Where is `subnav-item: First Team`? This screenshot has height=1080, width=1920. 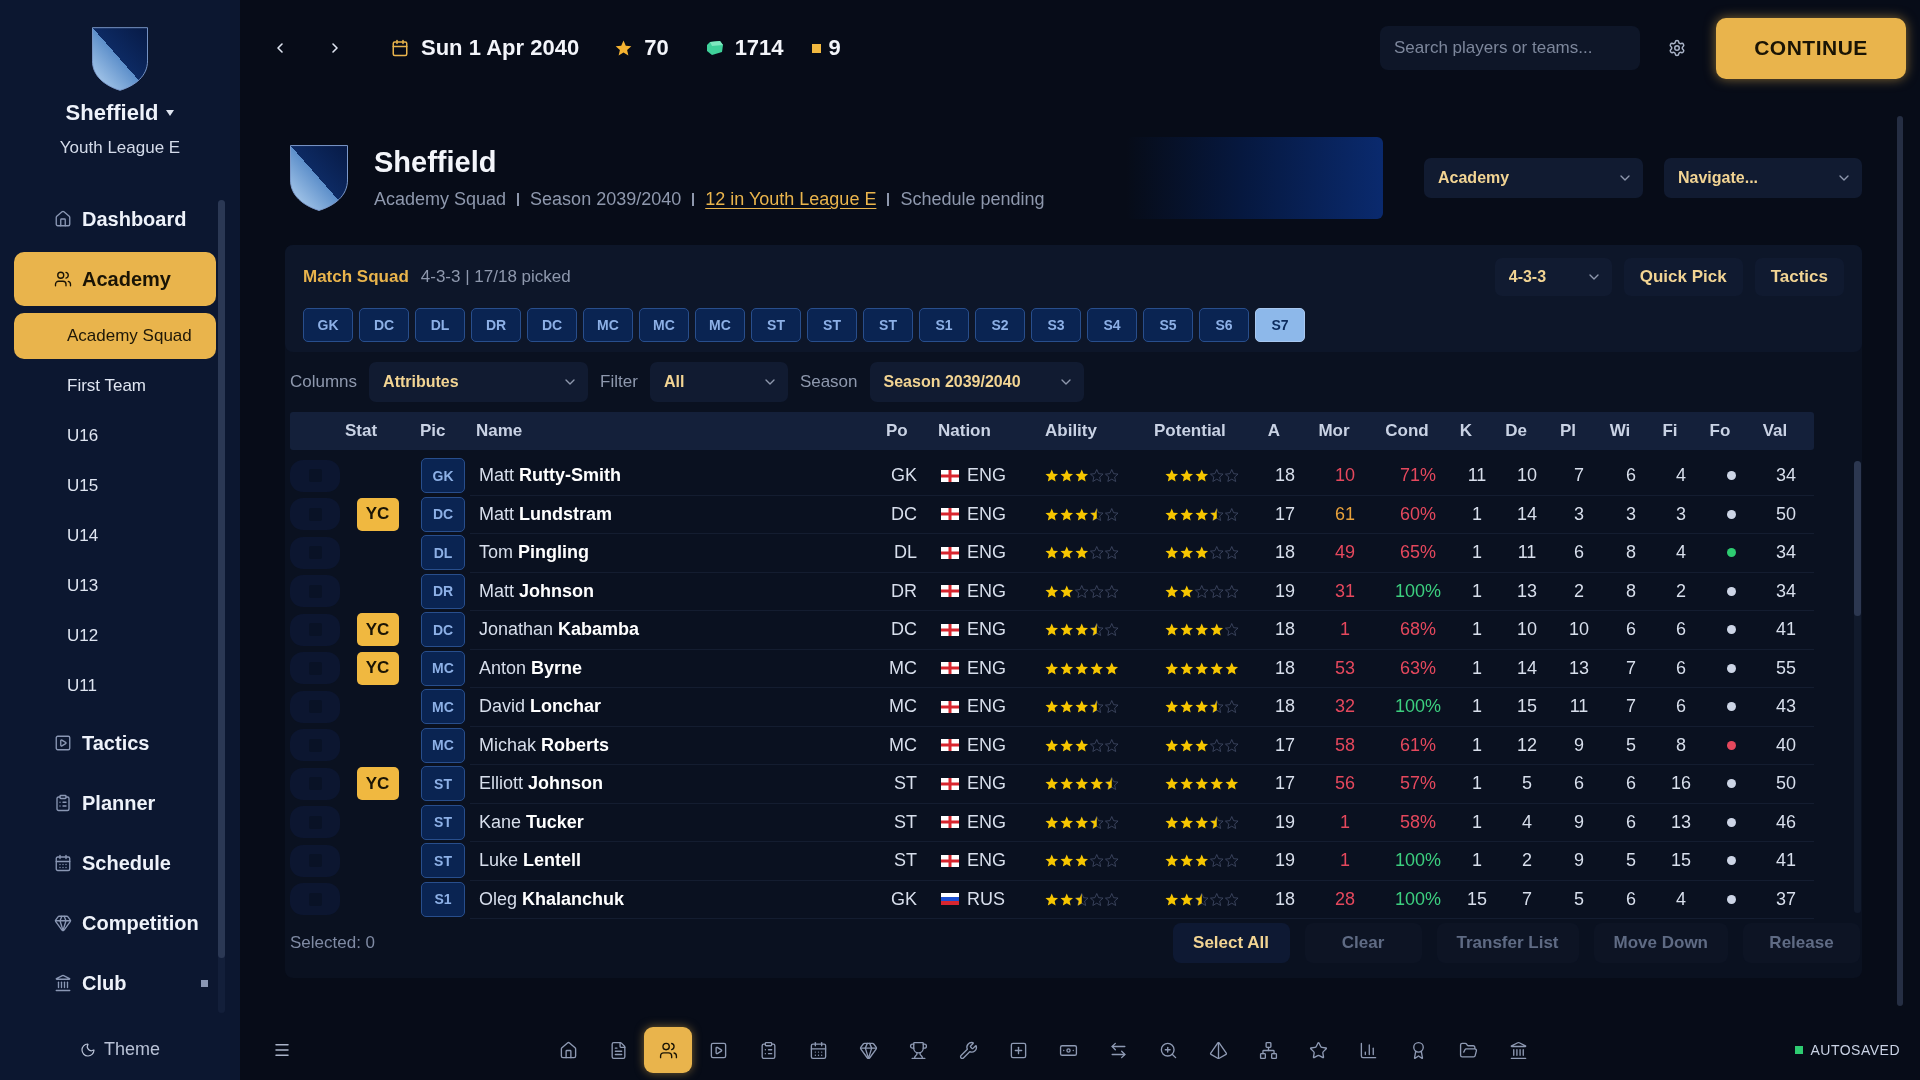
subnav-item: First Team is located at coordinates (115, 386).